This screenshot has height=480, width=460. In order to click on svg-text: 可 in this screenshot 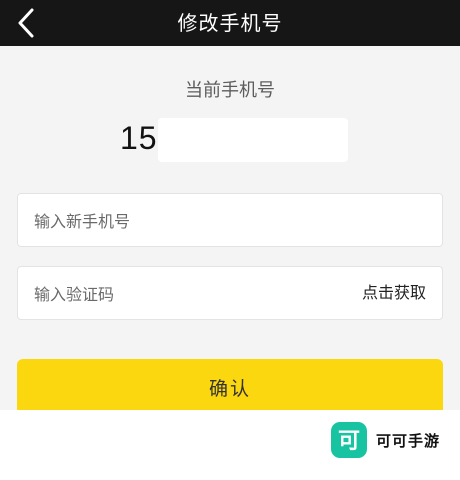, I will do `click(349, 441)`.